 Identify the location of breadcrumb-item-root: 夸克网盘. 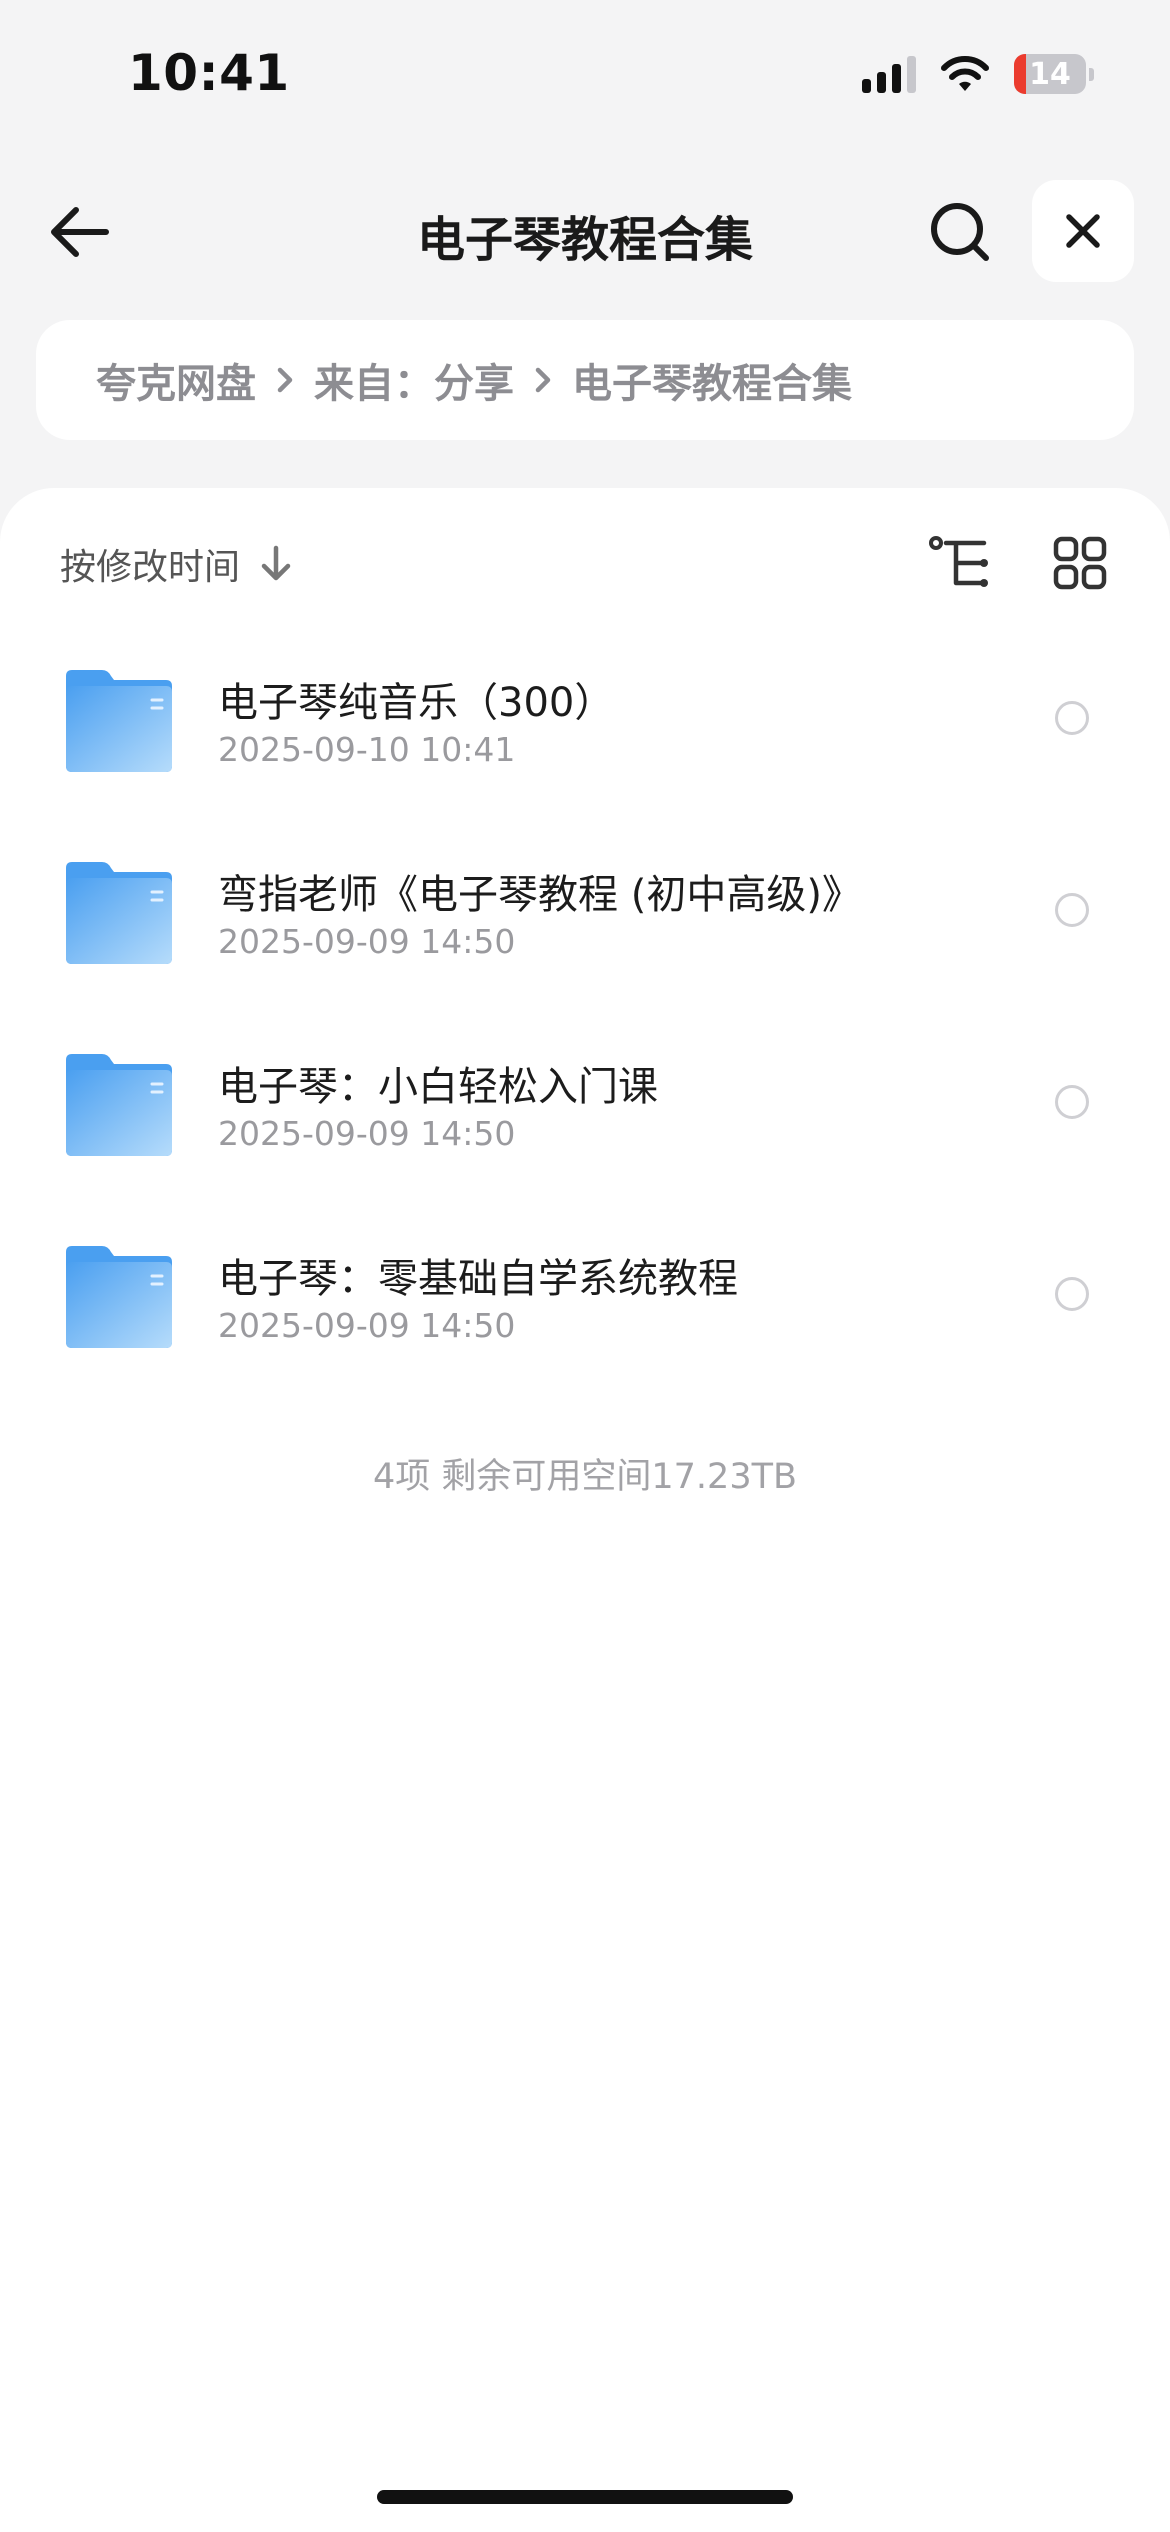
(176, 380).